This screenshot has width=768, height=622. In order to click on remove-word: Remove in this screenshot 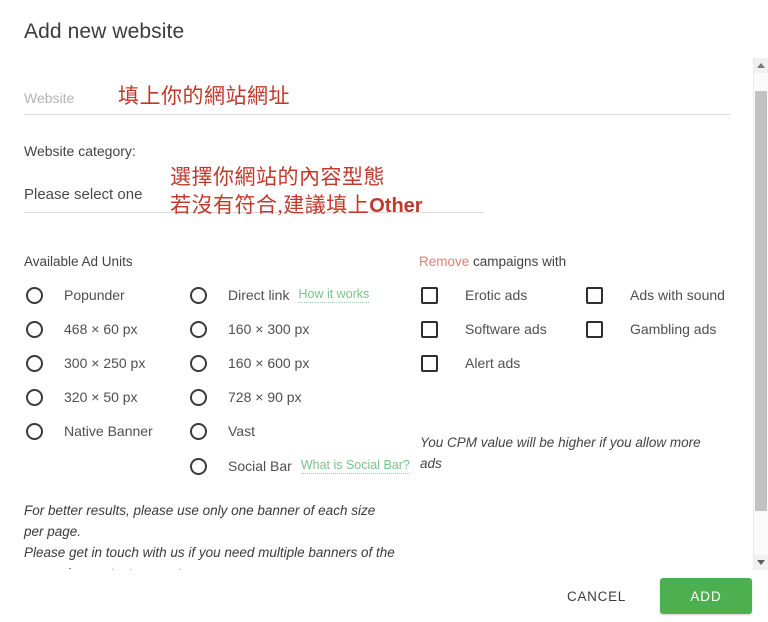, I will do `click(444, 261)`.